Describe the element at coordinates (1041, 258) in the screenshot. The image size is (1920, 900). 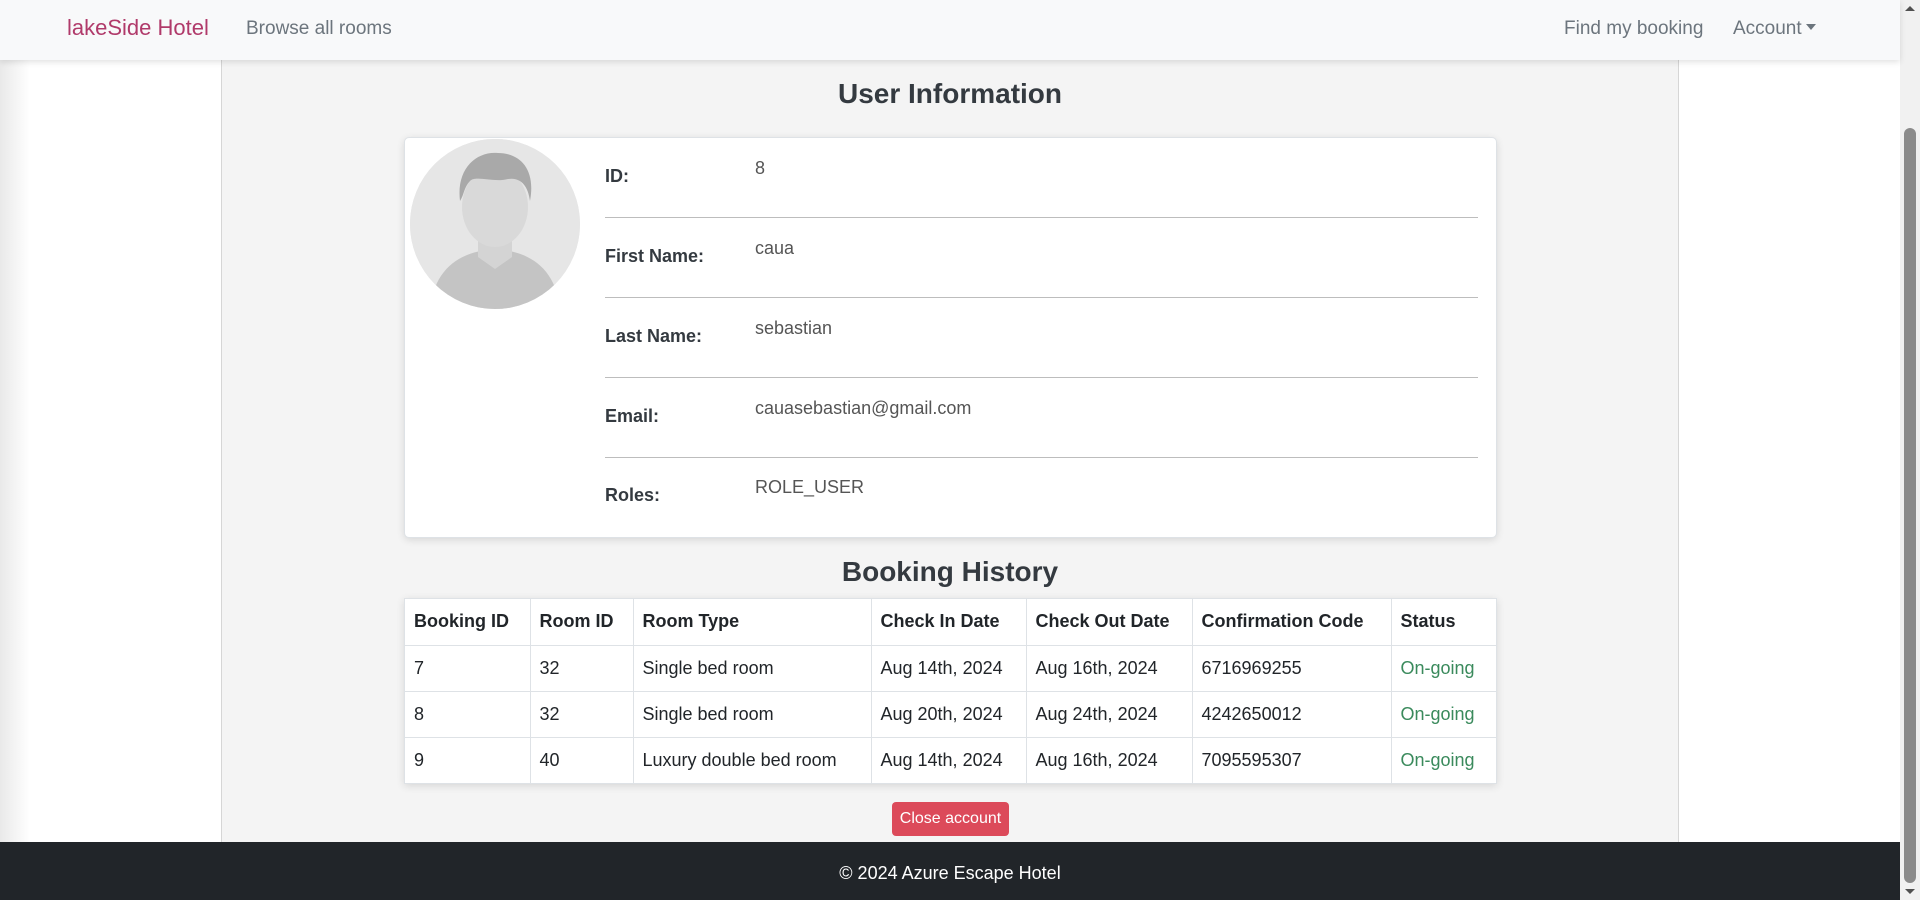
I see `info-row-first-name: First Name: caua` at that location.